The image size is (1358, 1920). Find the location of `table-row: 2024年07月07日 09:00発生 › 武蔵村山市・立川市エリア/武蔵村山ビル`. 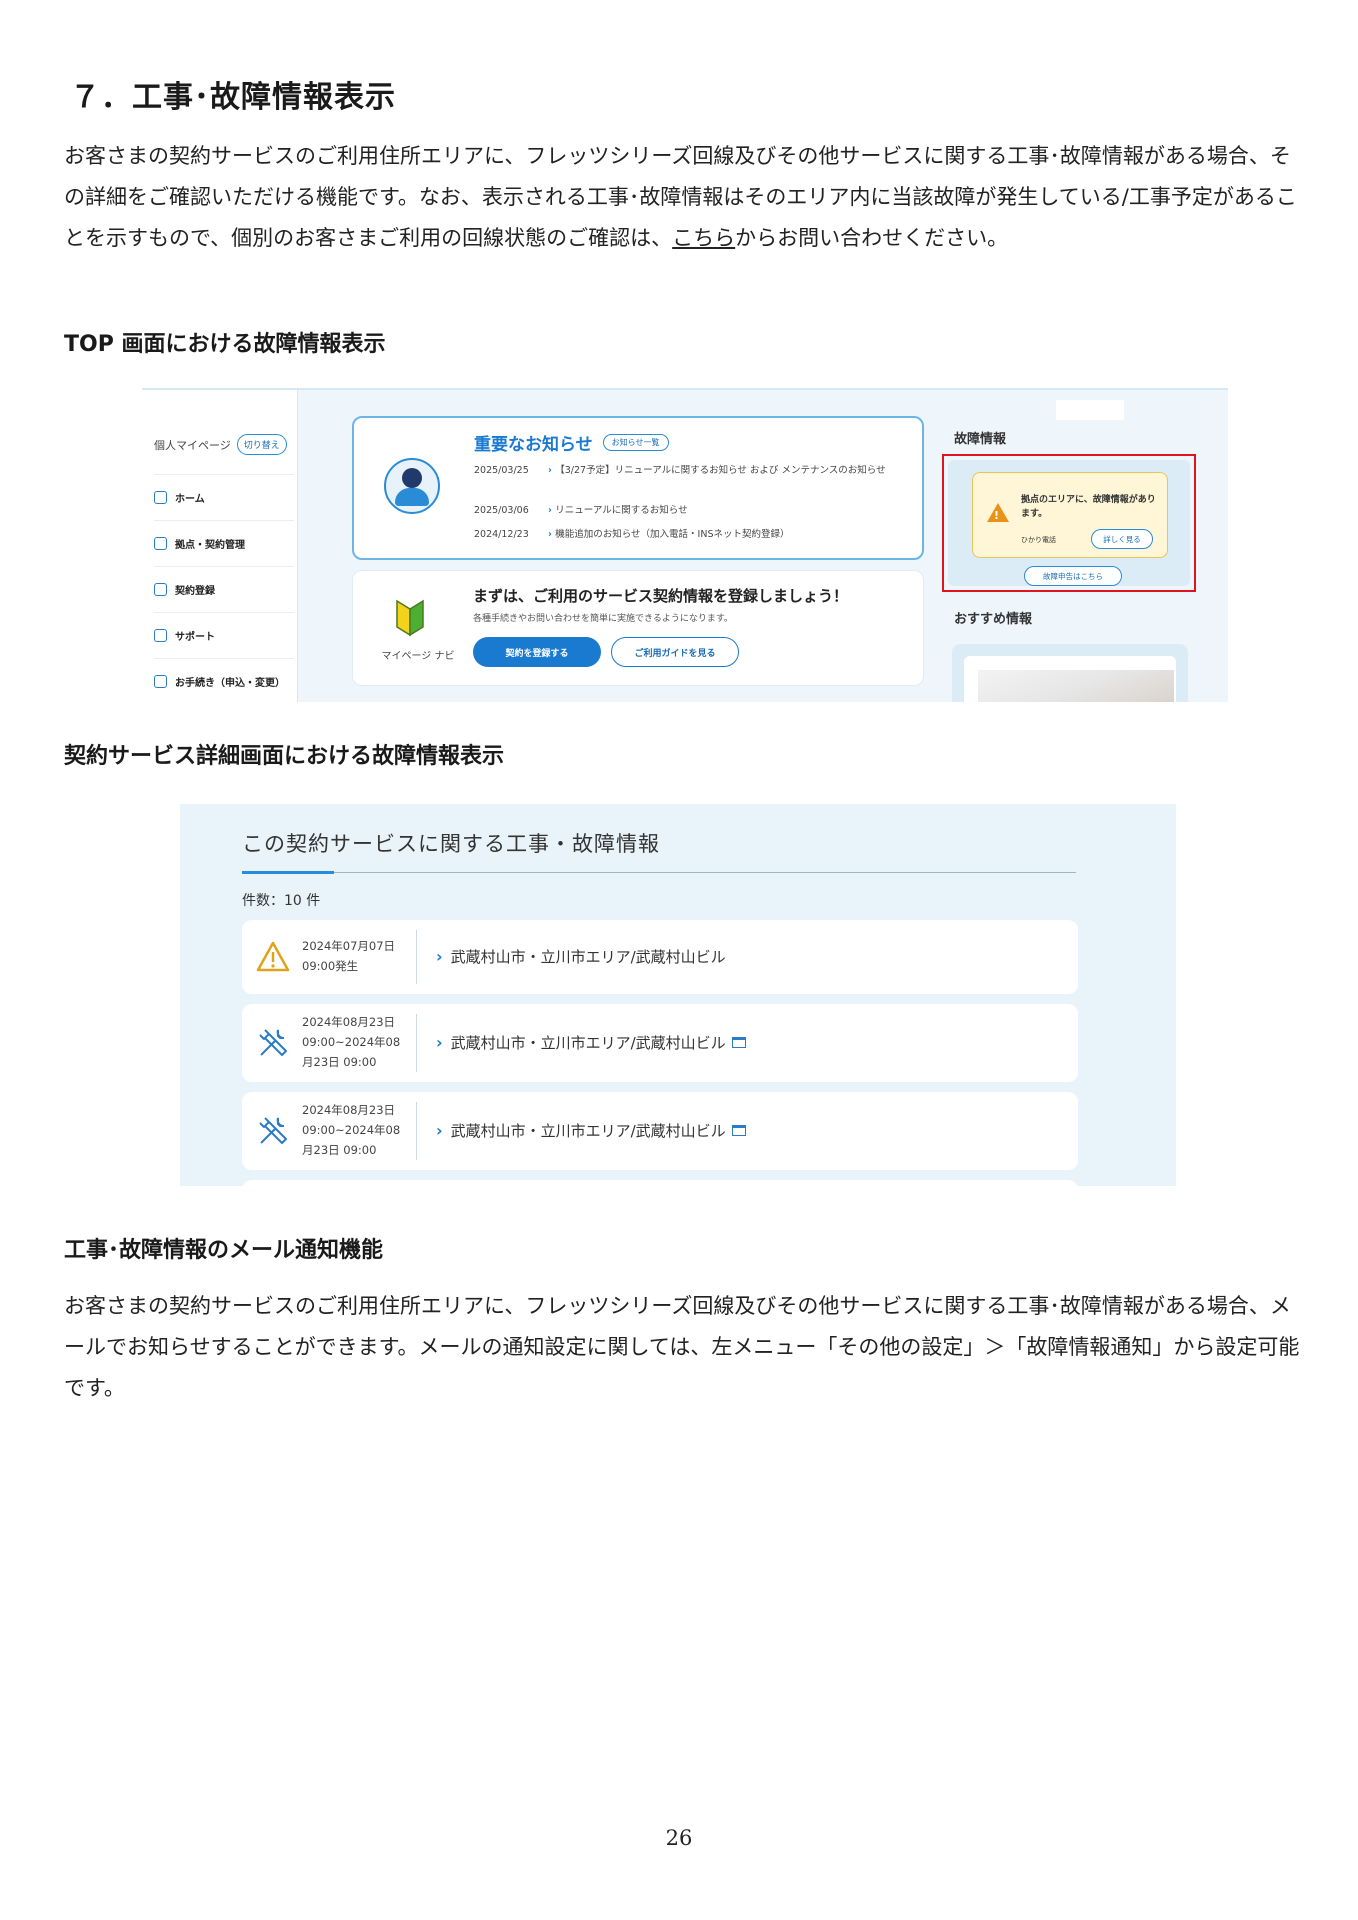

table-row: 2024年07月07日 09:00発生 › 武蔵村山市・立川市エリア/武蔵村山ビル is located at coordinates (660, 957).